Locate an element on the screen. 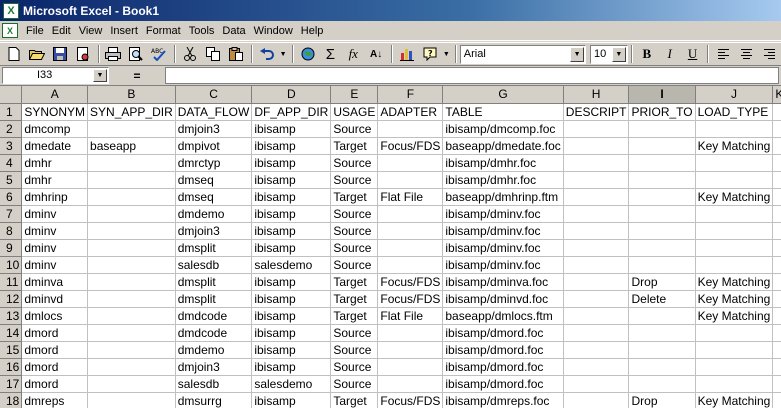  cell-h18 is located at coordinates (596, 400).